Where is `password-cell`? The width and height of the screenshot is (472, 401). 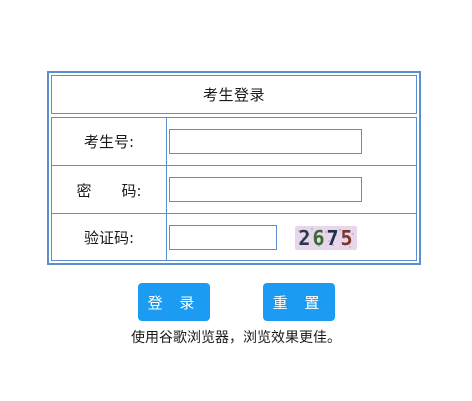 password-cell is located at coordinates (291, 190).